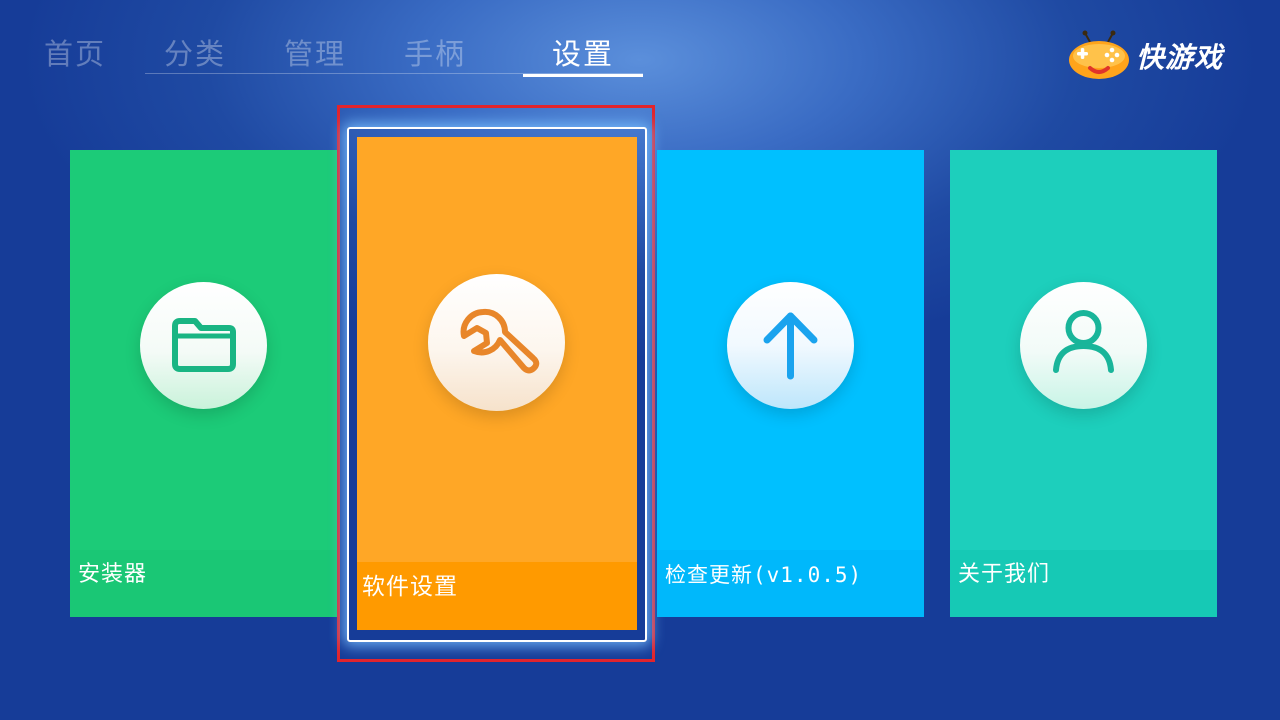 The image size is (1280, 720). I want to click on arrow-up-icon, so click(790, 346).